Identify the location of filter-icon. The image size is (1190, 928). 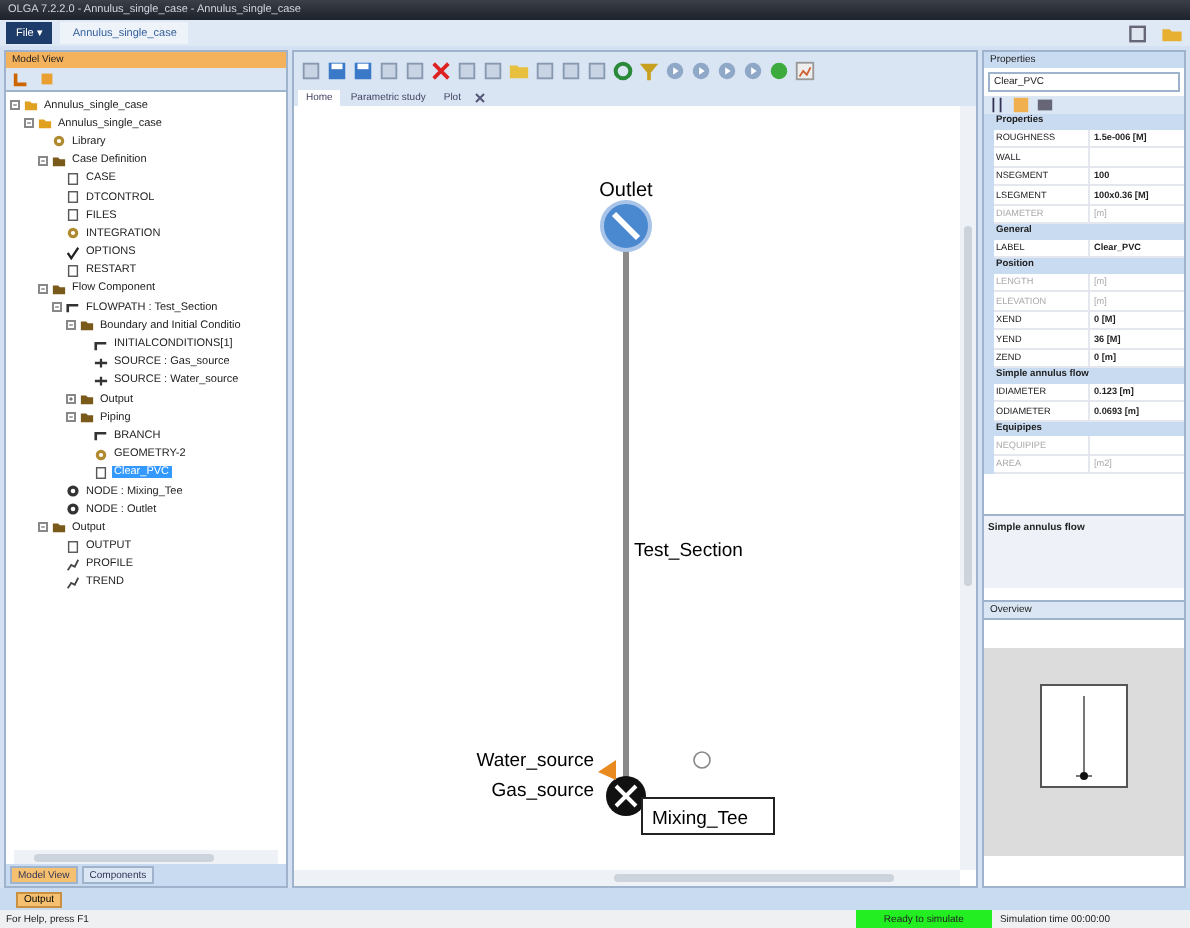
(649, 70).